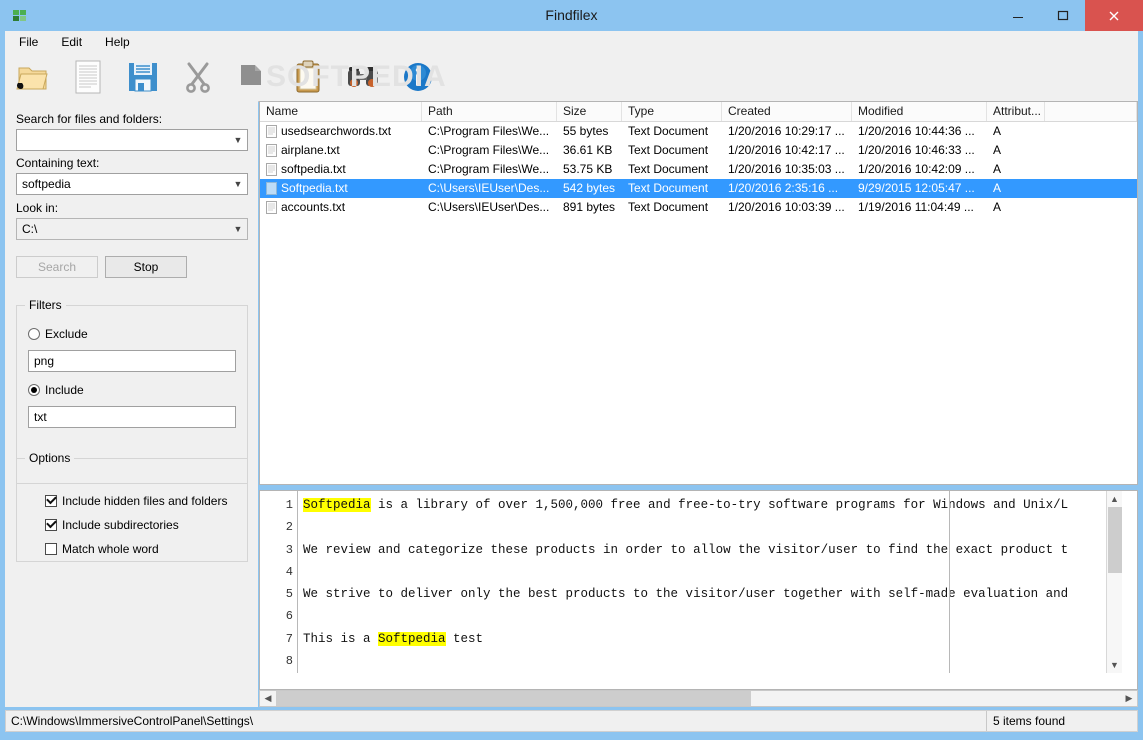  I want to click on cell-name: Softpedia.txt, so click(341, 188).